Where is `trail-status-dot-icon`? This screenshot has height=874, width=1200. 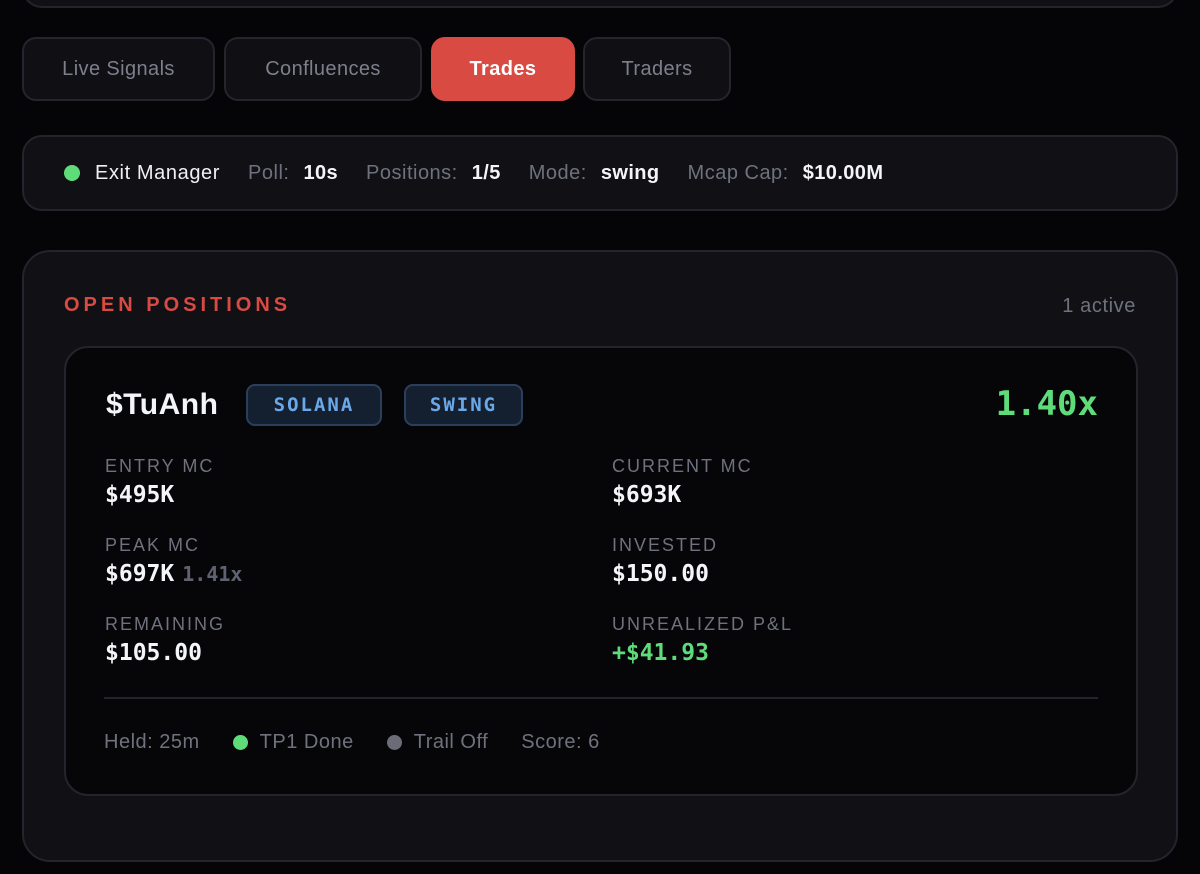 trail-status-dot-icon is located at coordinates (394, 742).